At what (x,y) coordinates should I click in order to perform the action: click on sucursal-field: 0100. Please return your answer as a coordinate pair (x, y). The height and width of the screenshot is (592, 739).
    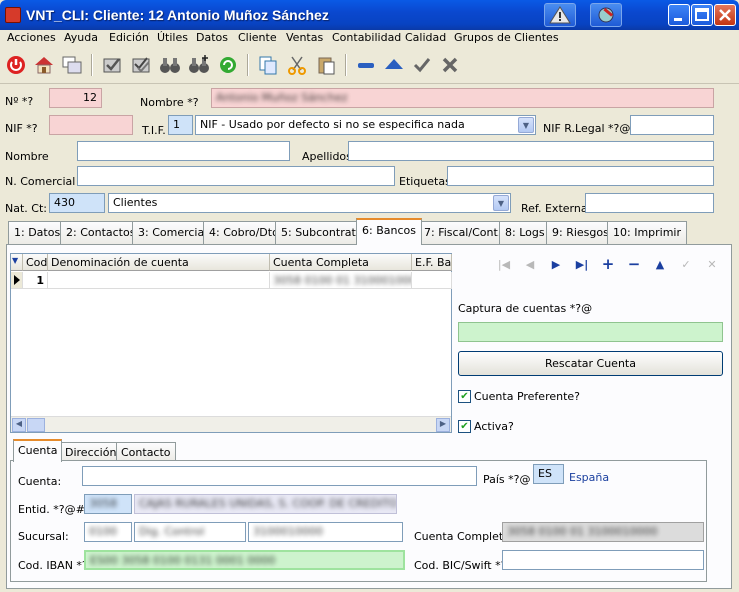
    Looking at the image, I should click on (108, 532).